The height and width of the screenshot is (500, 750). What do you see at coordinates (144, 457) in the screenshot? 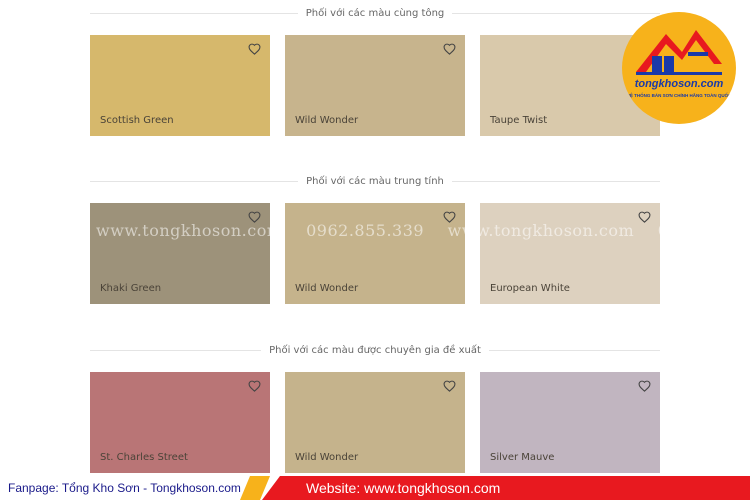
I see `color-name: St. Charles Street` at bounding box center [144, 457].